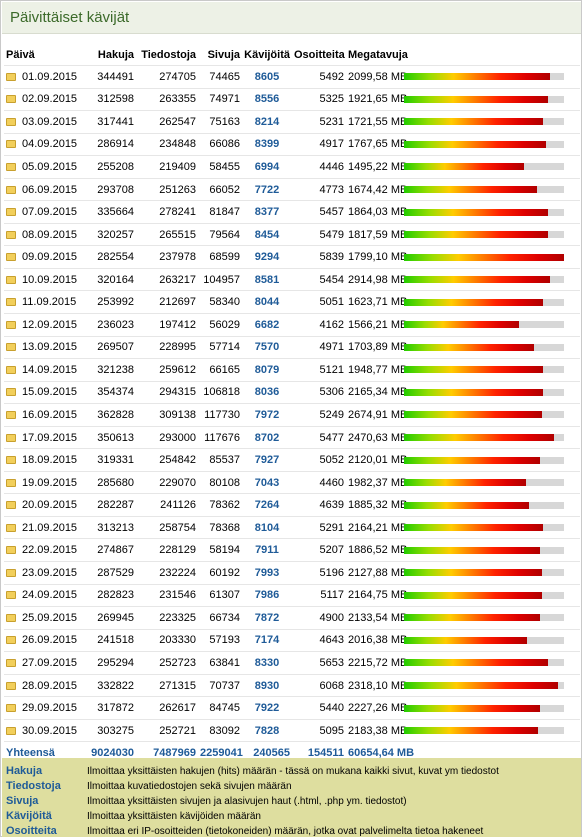 The width and height of the screenshot is (586, 839). What do you see at coordinates (220, 302) in the screenshot?
I see `pages-cell: 58340` at bounding box center [220, 302].